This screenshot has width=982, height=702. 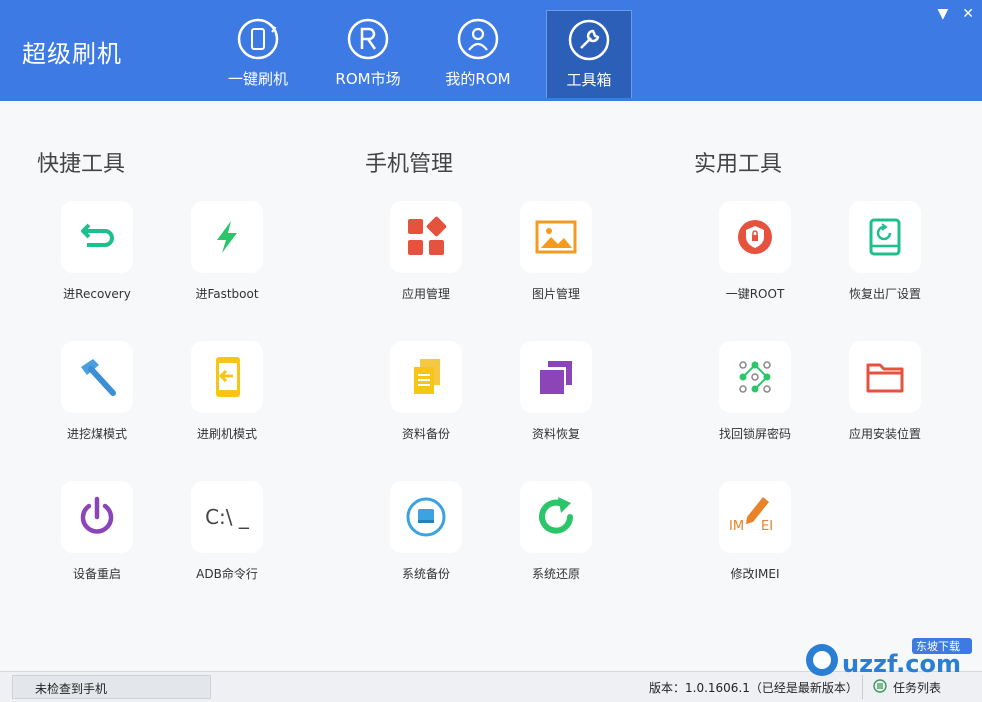 What do you see at coordinates (425, 574) in the screenshot?
I see `tool-label: 系统备份` at bounding box center [425, 574].